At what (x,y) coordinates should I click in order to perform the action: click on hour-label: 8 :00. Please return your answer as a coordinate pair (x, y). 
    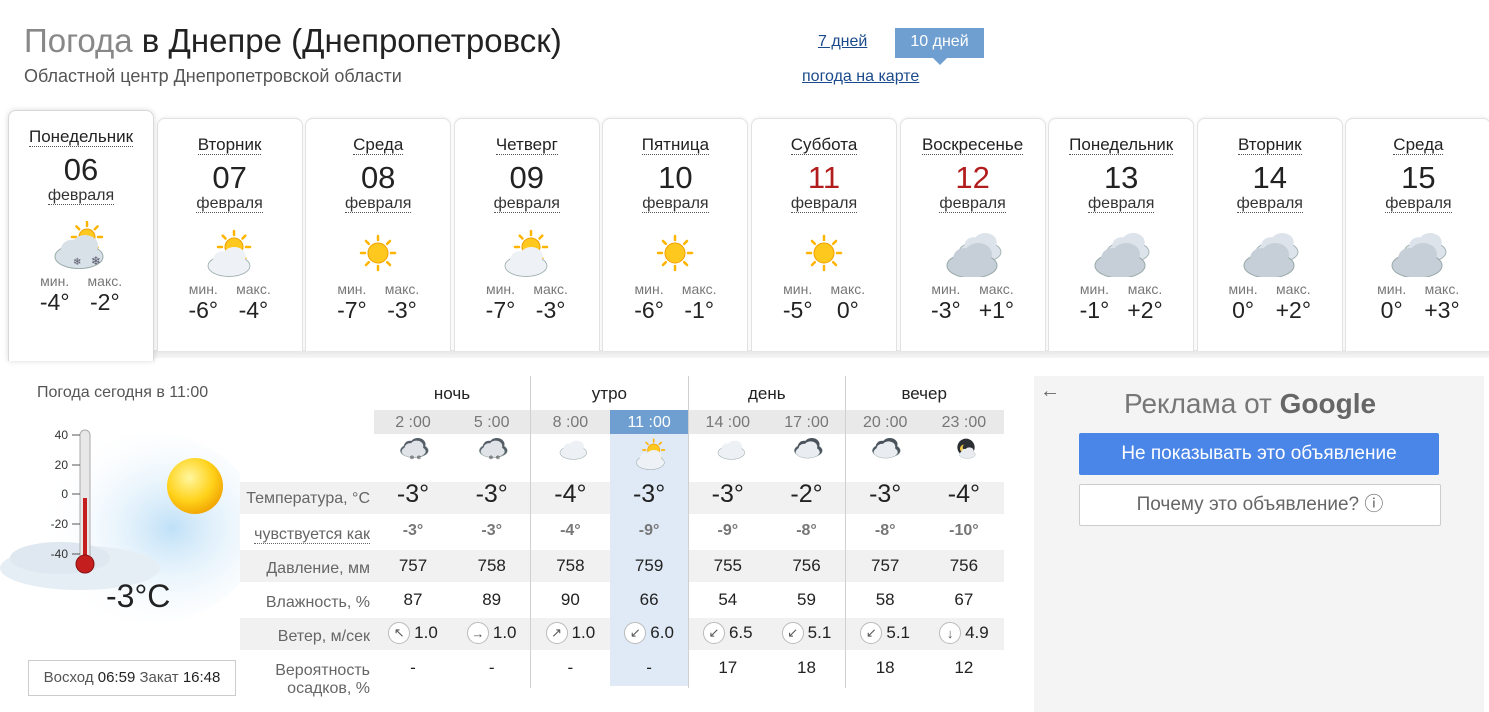
    Looking at the image, I should click on (570, 422).